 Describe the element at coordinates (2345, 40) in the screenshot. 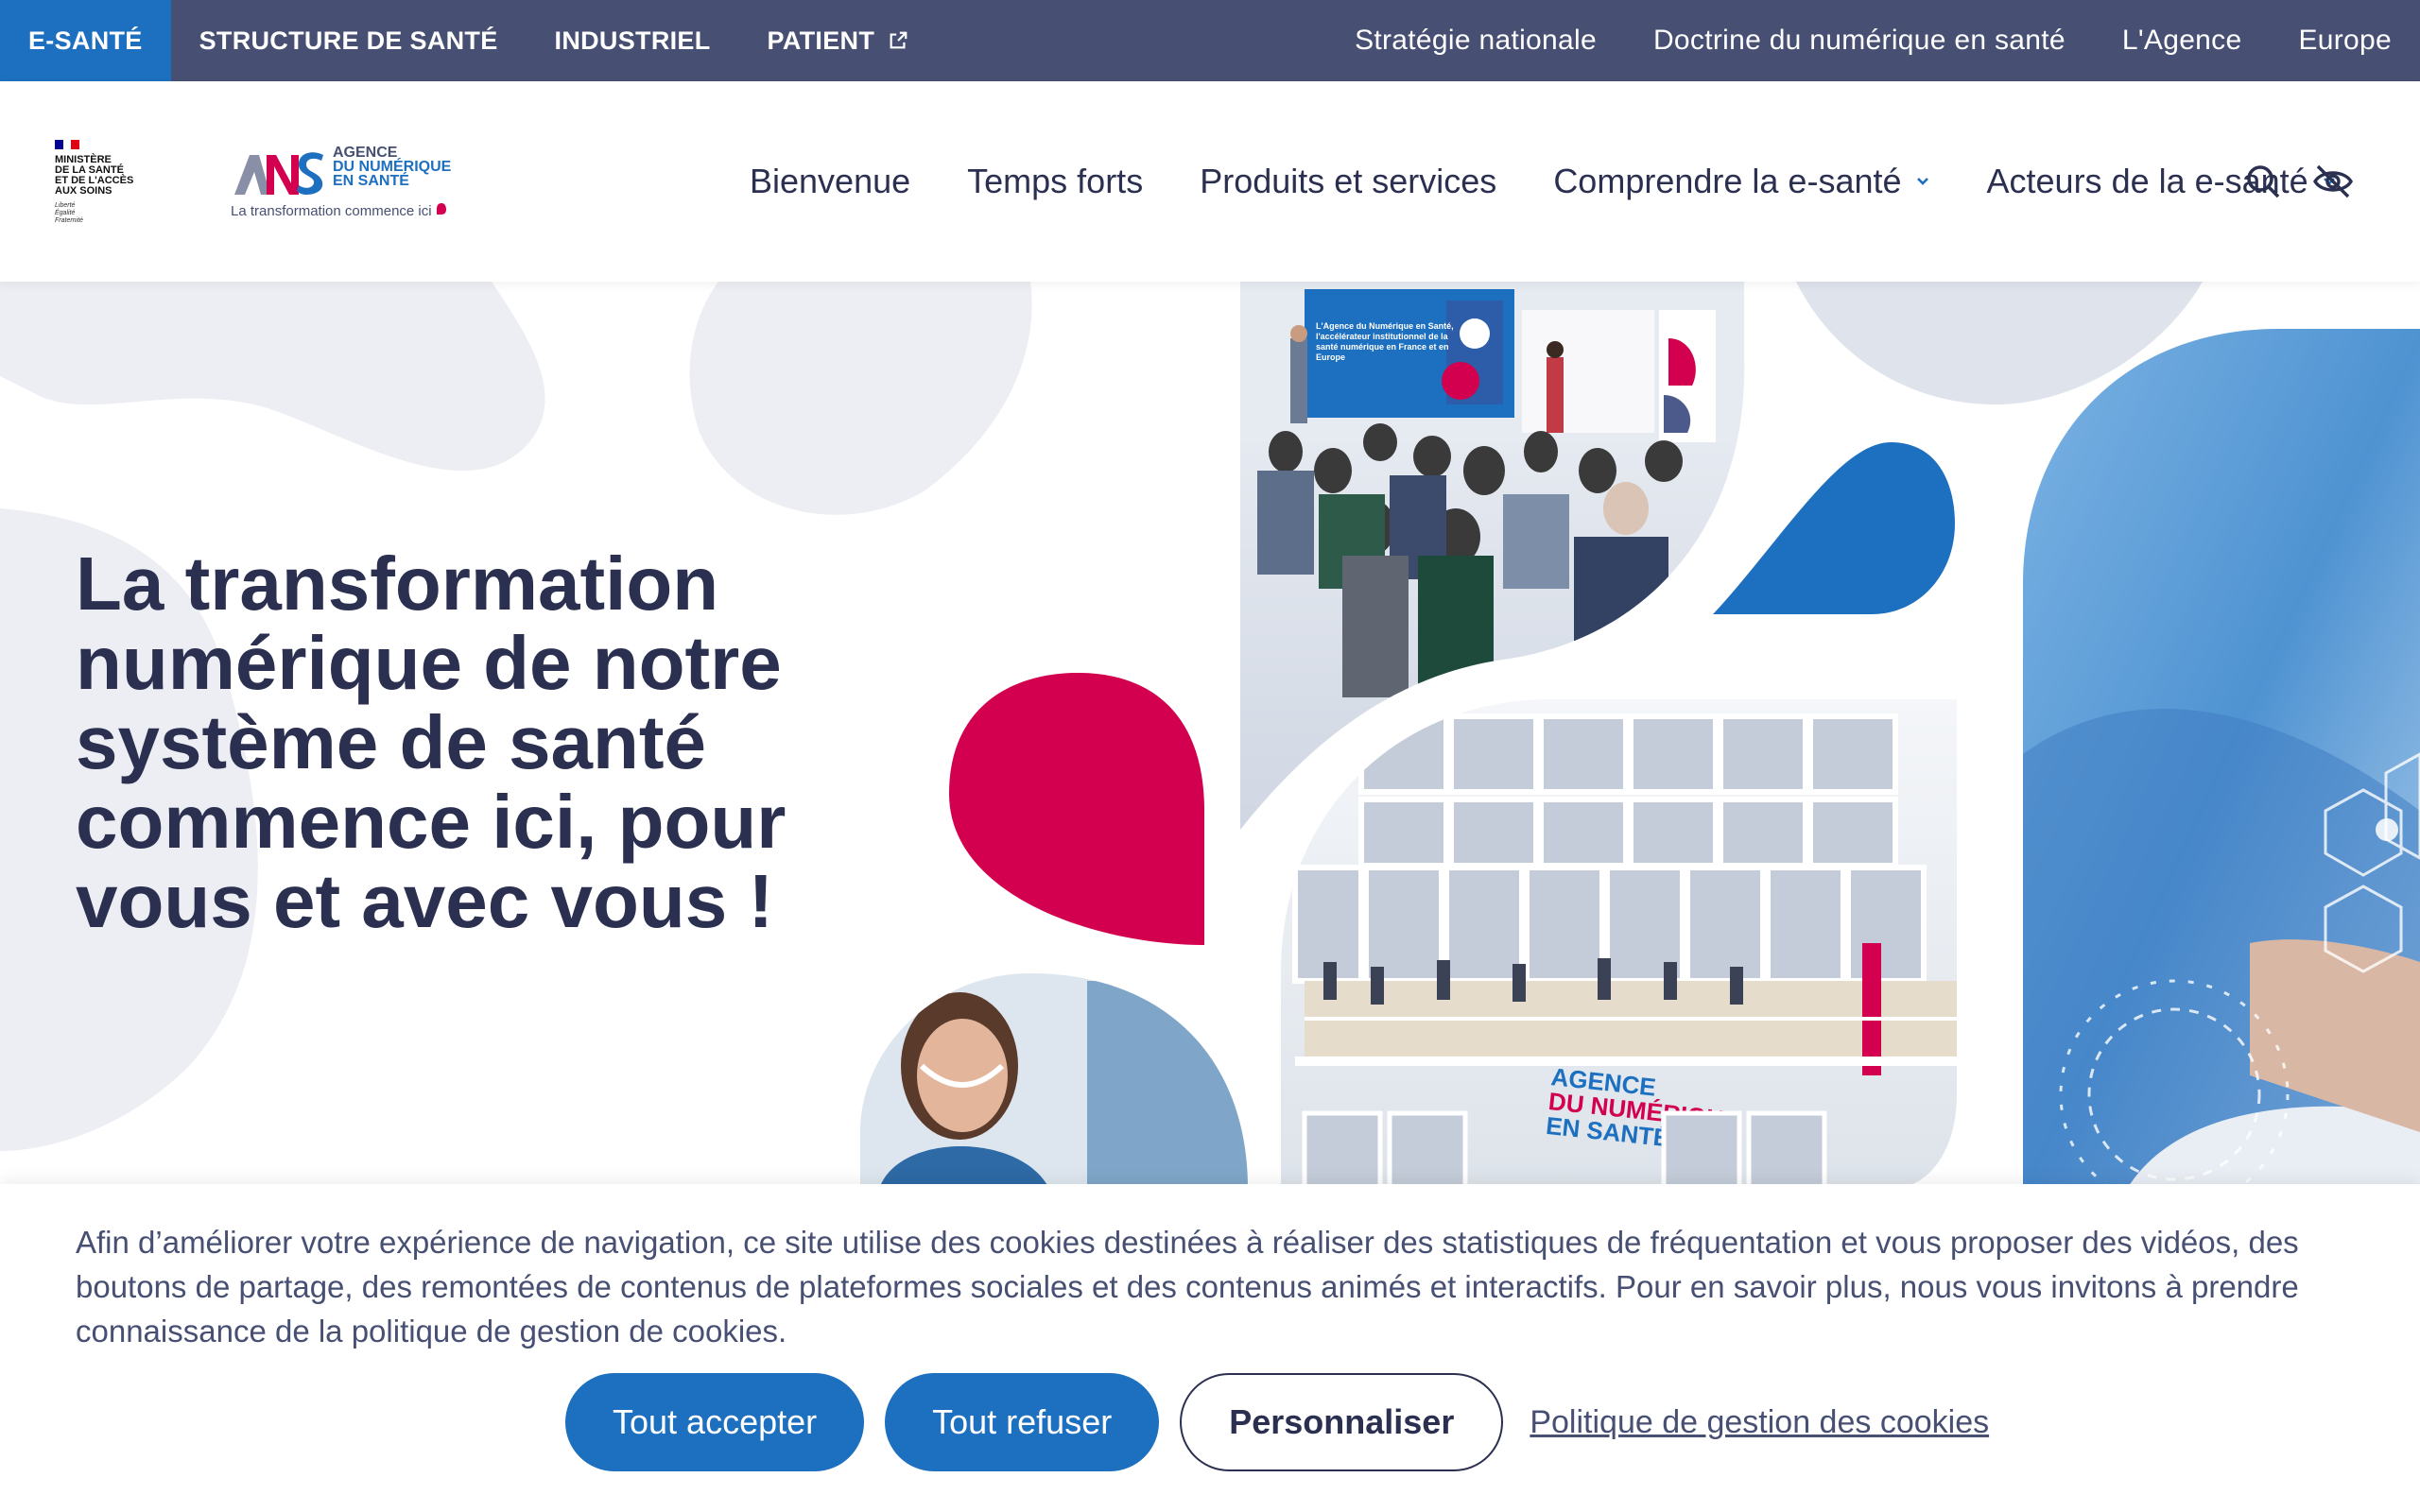

I see `link-europe: Europe` at that location.